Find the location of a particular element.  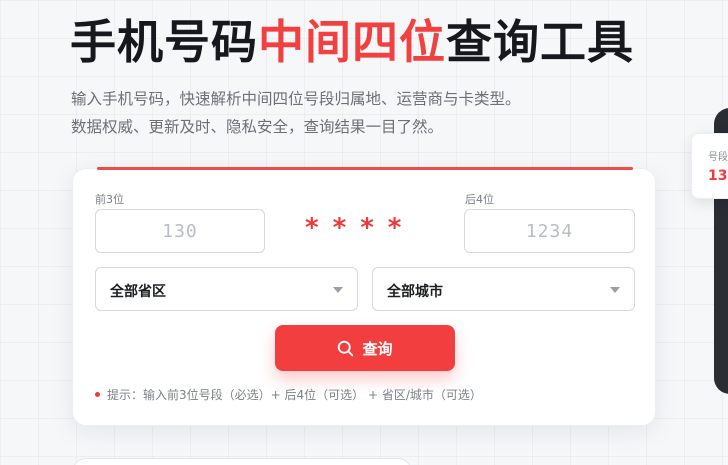

city-select: 全部城市 is located at coordinates (503, 289).